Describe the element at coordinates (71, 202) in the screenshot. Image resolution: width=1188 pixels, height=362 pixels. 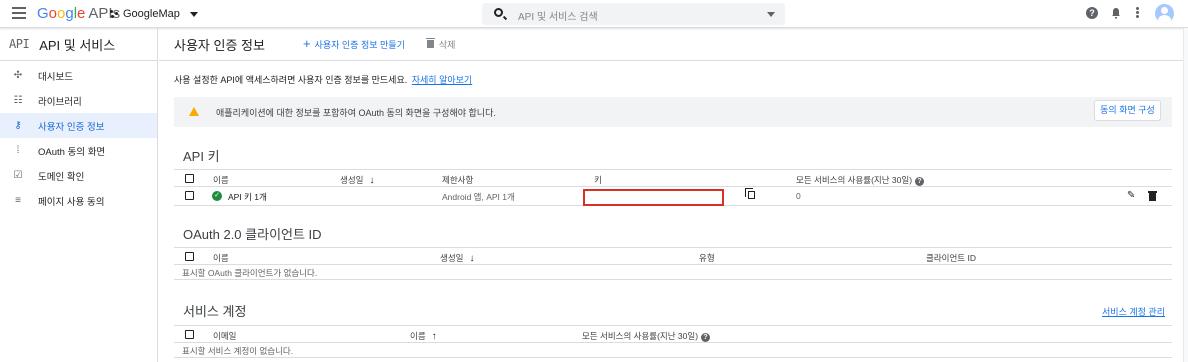
I see `sidebar-item-label: 페이지 사용 동의` at that location.